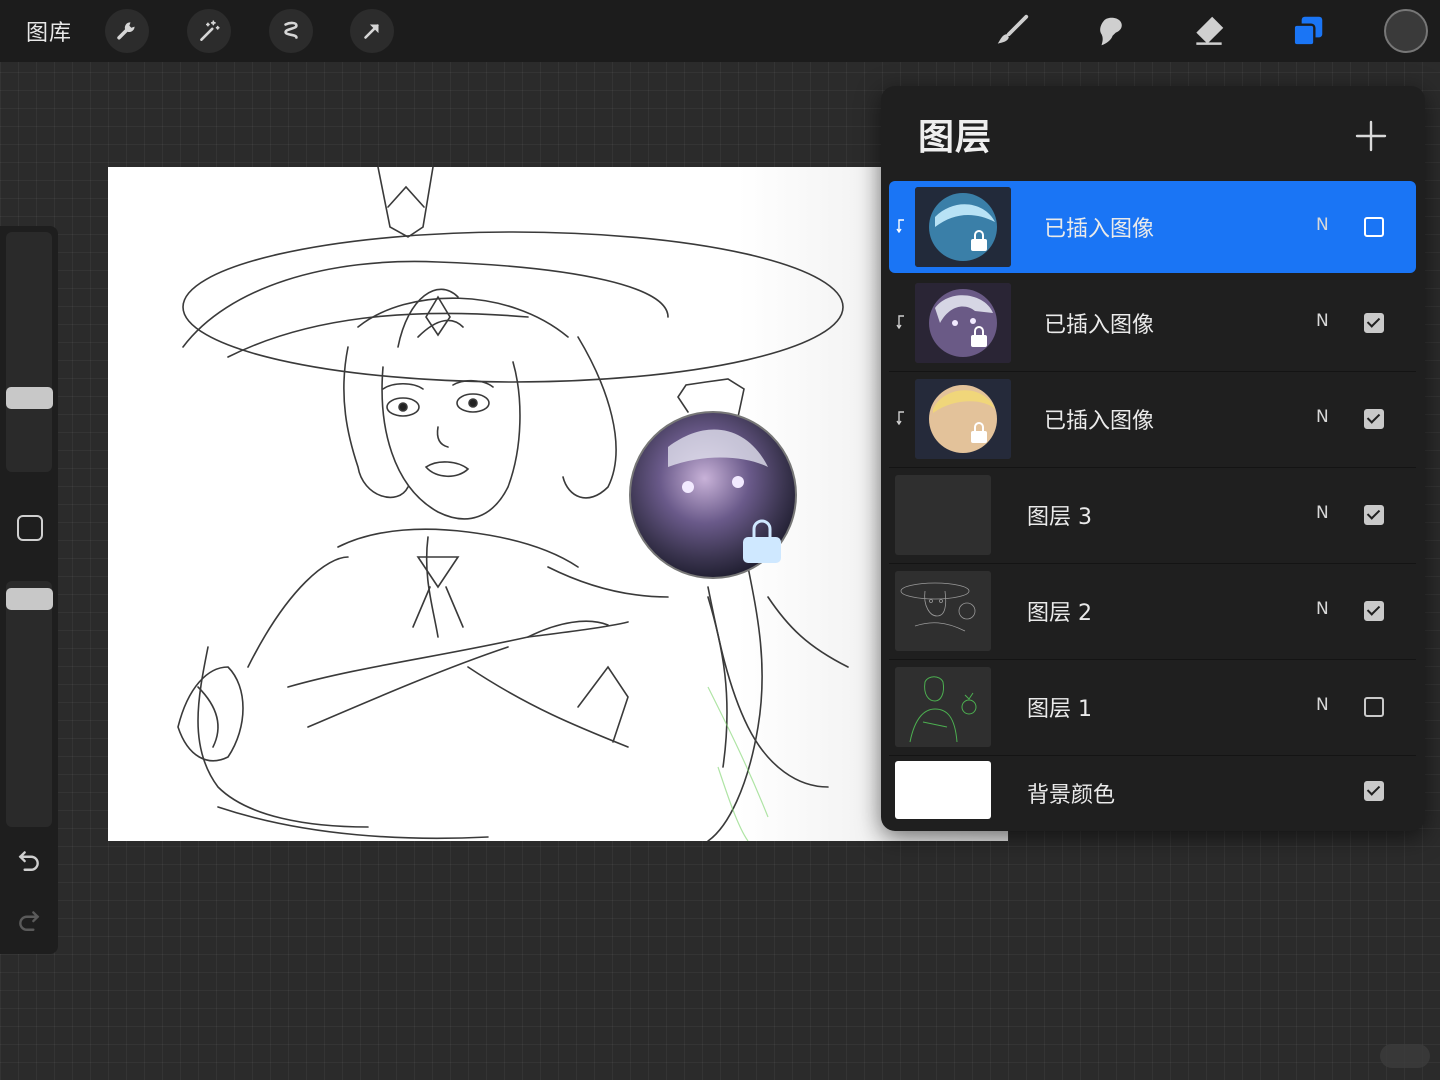 This screenshot has height=1080, width=1440. What do you see at coordinates (1209, 31) in the screenshot?
I see `eraser-icon` at bounding box center [1209, 31].